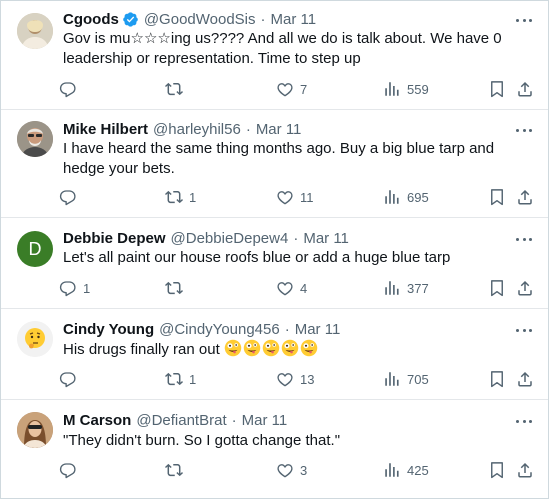 This screenshot has width=549, height=499. I want to click on author-name: M Carson, so click(97, 420).